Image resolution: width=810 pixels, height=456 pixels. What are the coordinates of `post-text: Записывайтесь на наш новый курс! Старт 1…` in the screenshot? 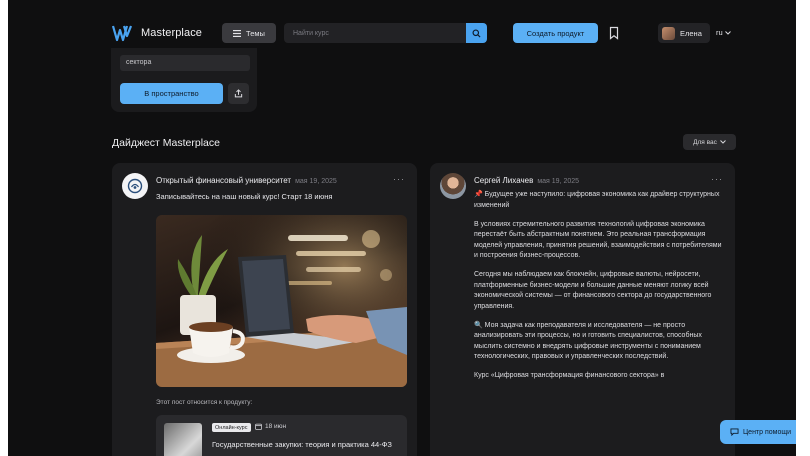 It's located at (244, 196).